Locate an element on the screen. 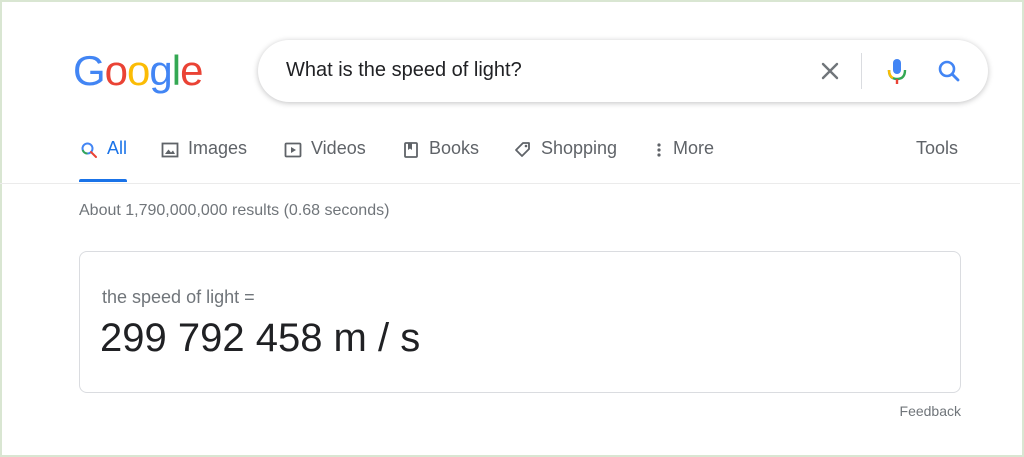 The image size is (1024, 457). answer-value: 299 792 458 m / s is located at coordinates (260, 338).